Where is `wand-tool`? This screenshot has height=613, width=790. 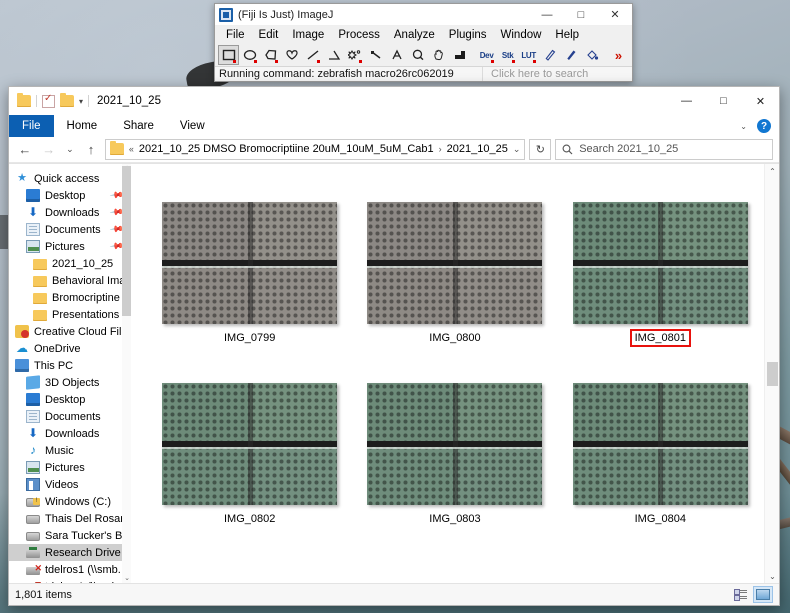 wand-tool is located at coordinates (375, 55).